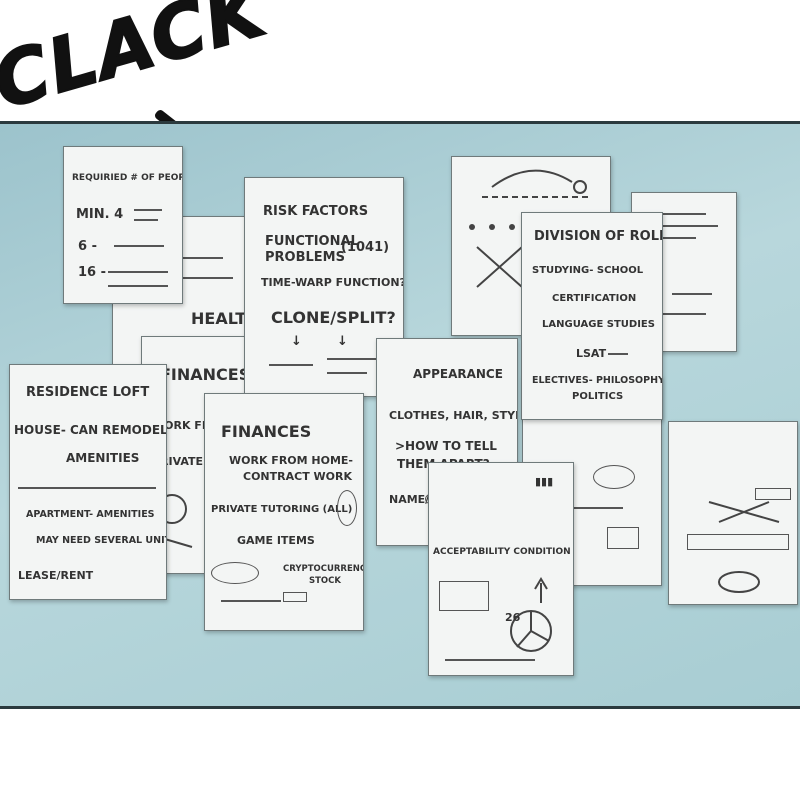 The width and height of the screenshot is (800, 792). Describe the element at coordinates (598, 324) in the screenshot. I see `roles-language: LANGUAGE STUDIES` at that location.